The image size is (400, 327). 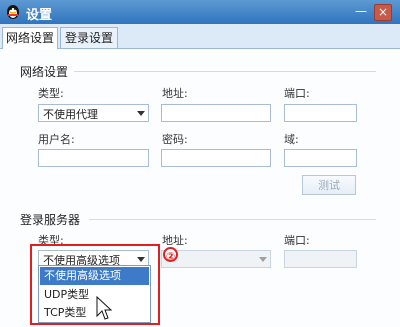 What do you see at coordinates (200, 36) in the screenshot?
I see `tab-strip: 网络设置 登录设置` at bounding box center [200, 36].